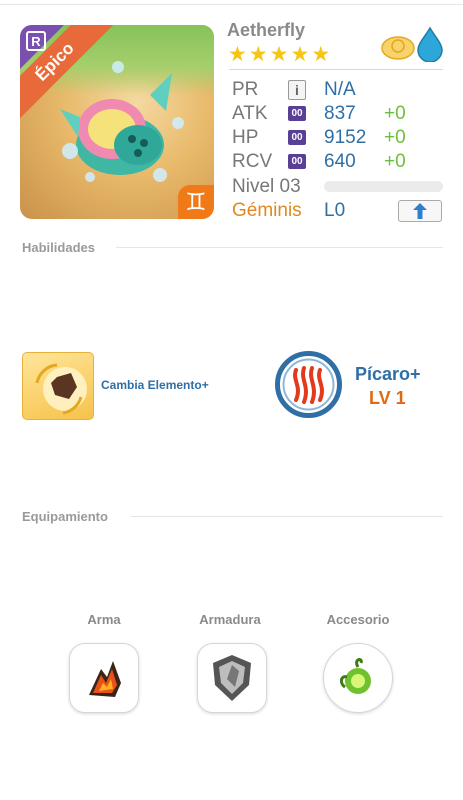 This screenshot has height=800, width=463. Describe the element at coordinates (345, 137) in the screenshot. I see `stat-value-hp: 9152` at that location.